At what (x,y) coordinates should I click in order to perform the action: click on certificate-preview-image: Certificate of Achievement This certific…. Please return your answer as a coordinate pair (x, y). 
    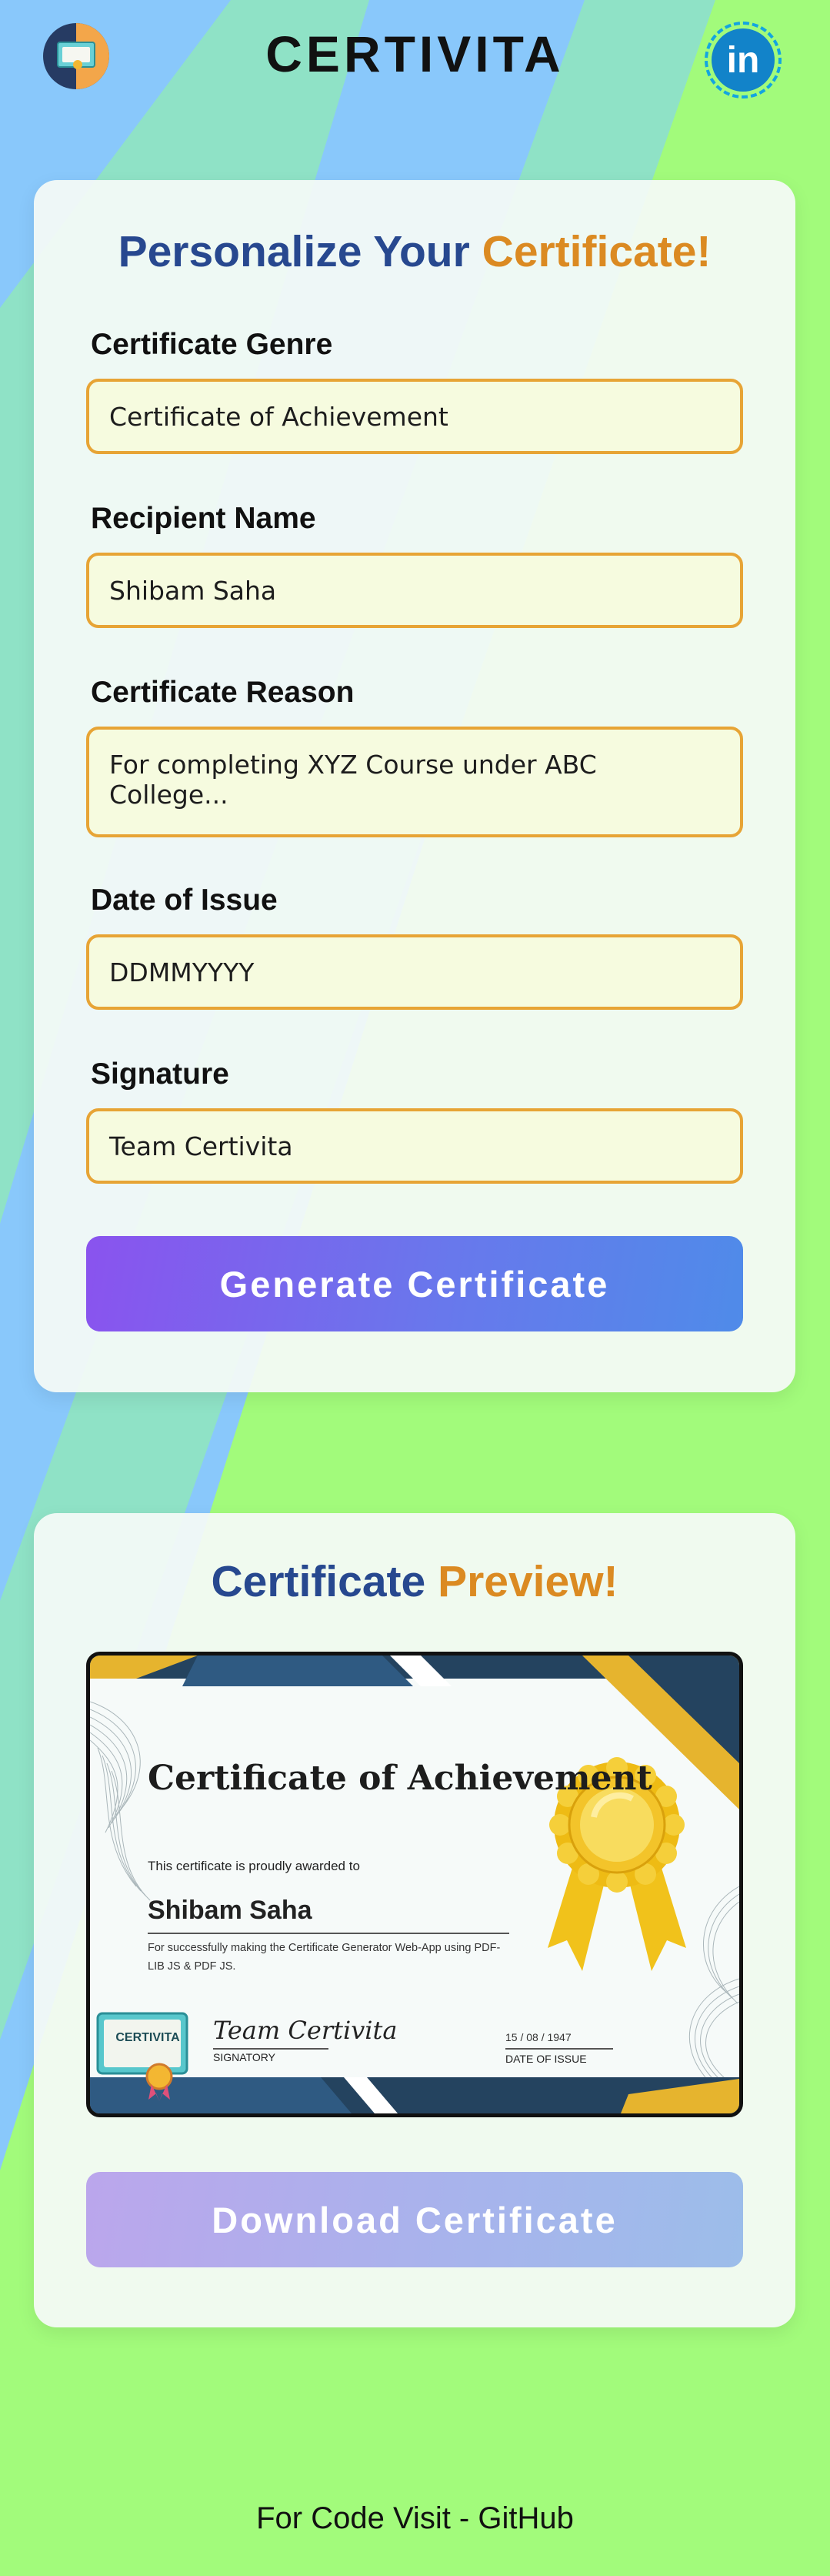
    Looking at the image, I should click on (415, 1884).